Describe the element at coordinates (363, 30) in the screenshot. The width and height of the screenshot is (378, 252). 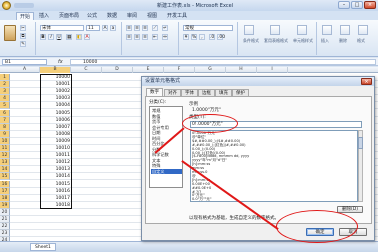
I see `format-cells-icon` at that location.